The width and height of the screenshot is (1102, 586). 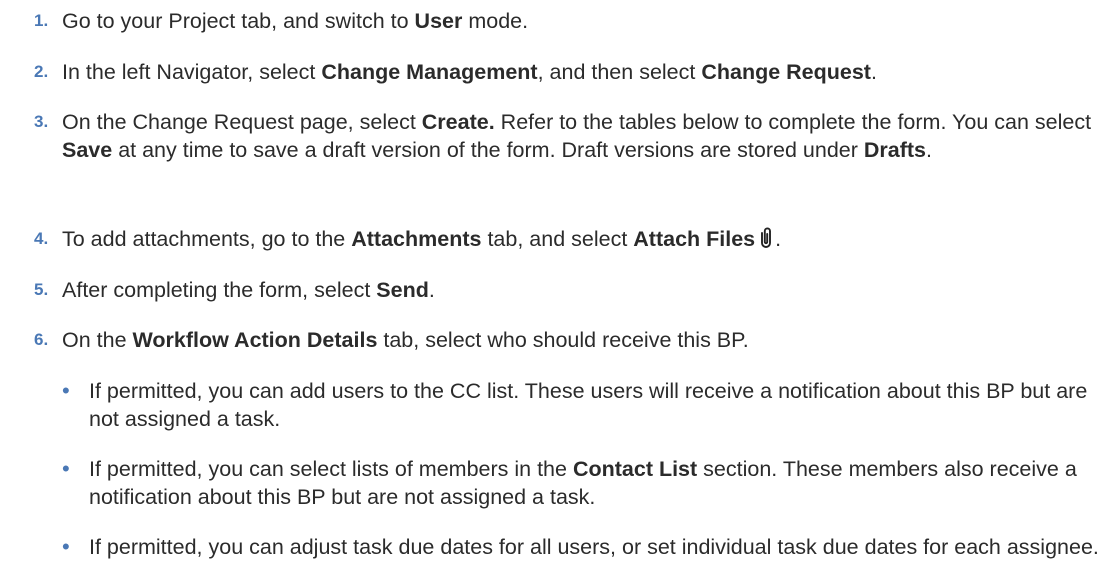 What do you see at coordinates (694, 239) in the screenshot?
I see `attach-files-label: Attach Files` at bounding box center [694, 239].